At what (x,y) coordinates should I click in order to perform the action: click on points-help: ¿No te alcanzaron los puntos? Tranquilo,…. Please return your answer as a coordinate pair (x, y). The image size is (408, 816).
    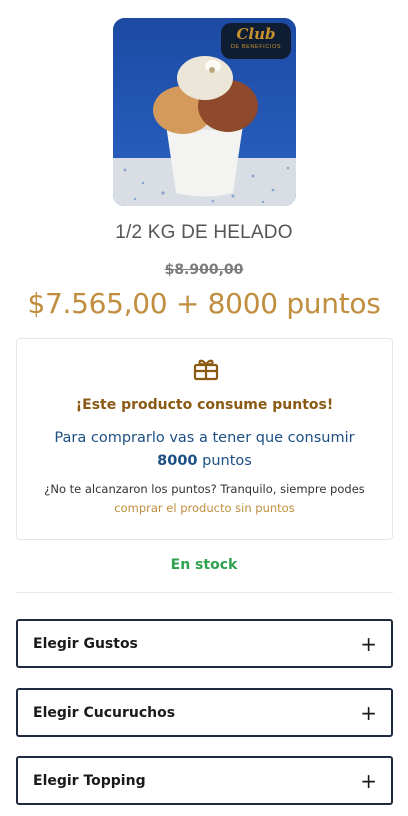
    Looking at the image, I should click on (204, 499).